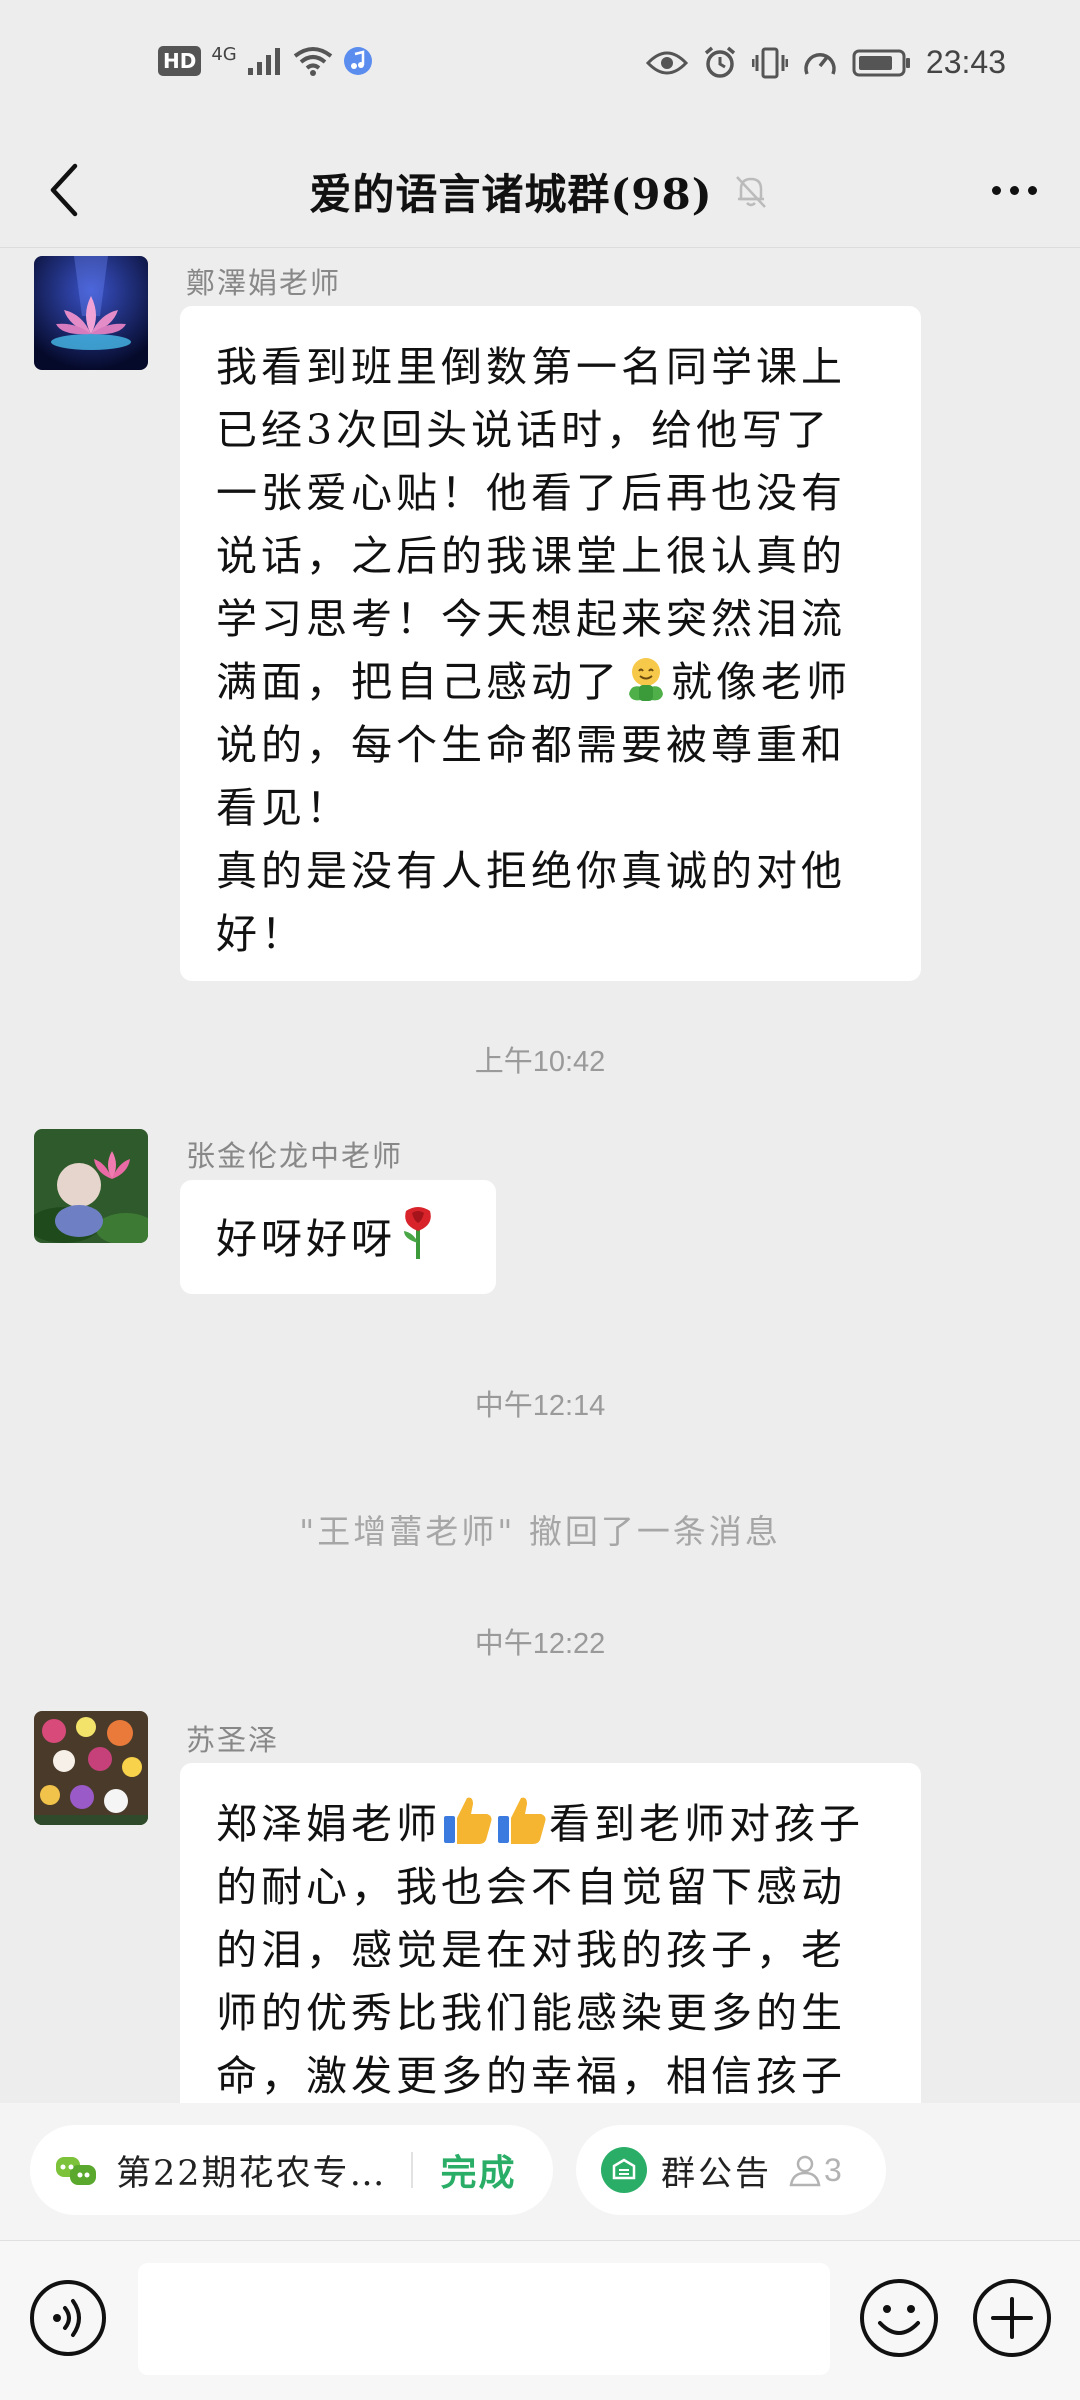 The image size is (1080, 2400). Describe the element at coordinates (531, 367) in the screenshot. I see `message-line: 我看到班里倒数第一名同学课上` at that location.